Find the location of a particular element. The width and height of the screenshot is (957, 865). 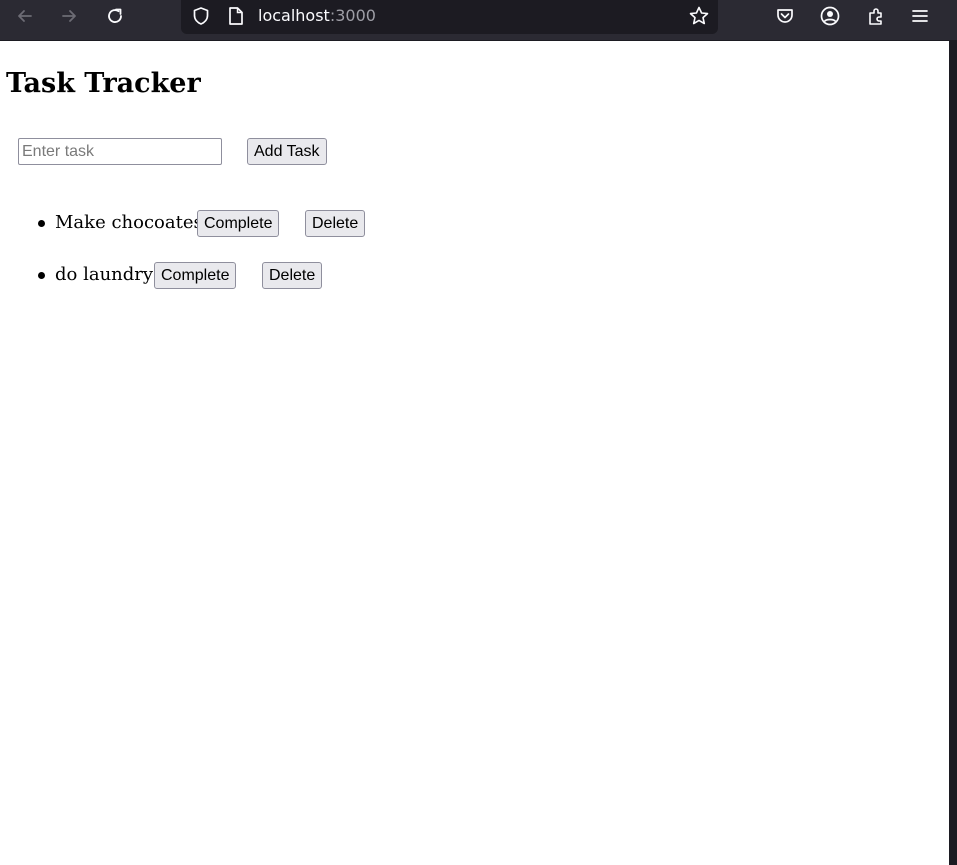

browser-toolbar: localhost:3000 is located at coordinates (478, 20).